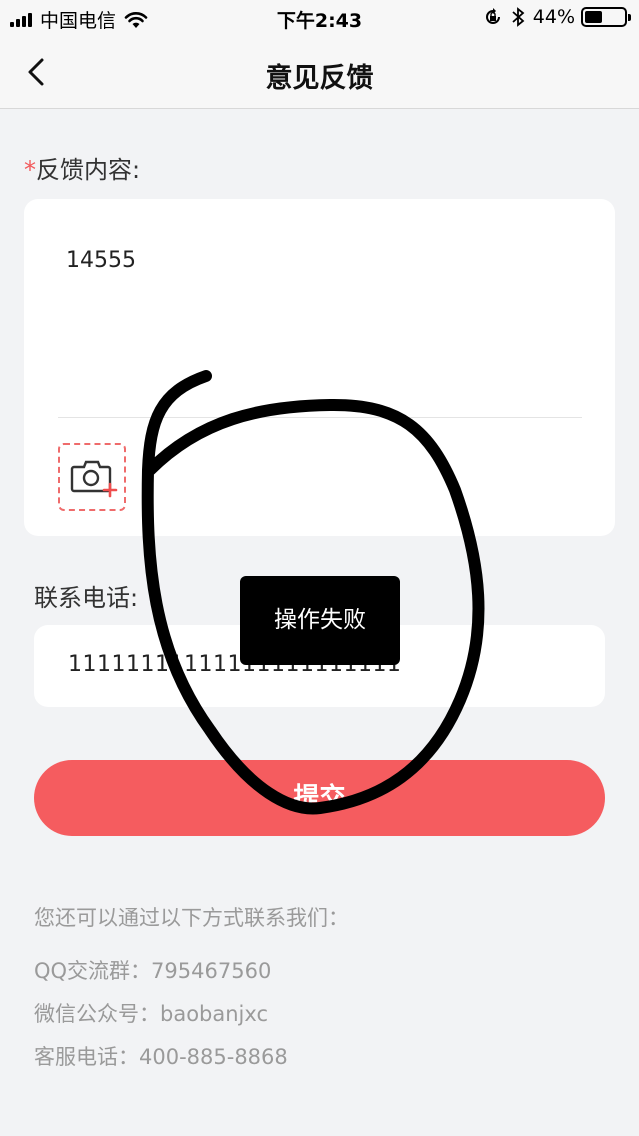 Image resolution: width=639 pixels, height=1136 pixels. I want to click on battery-icon, so click(606, 17).